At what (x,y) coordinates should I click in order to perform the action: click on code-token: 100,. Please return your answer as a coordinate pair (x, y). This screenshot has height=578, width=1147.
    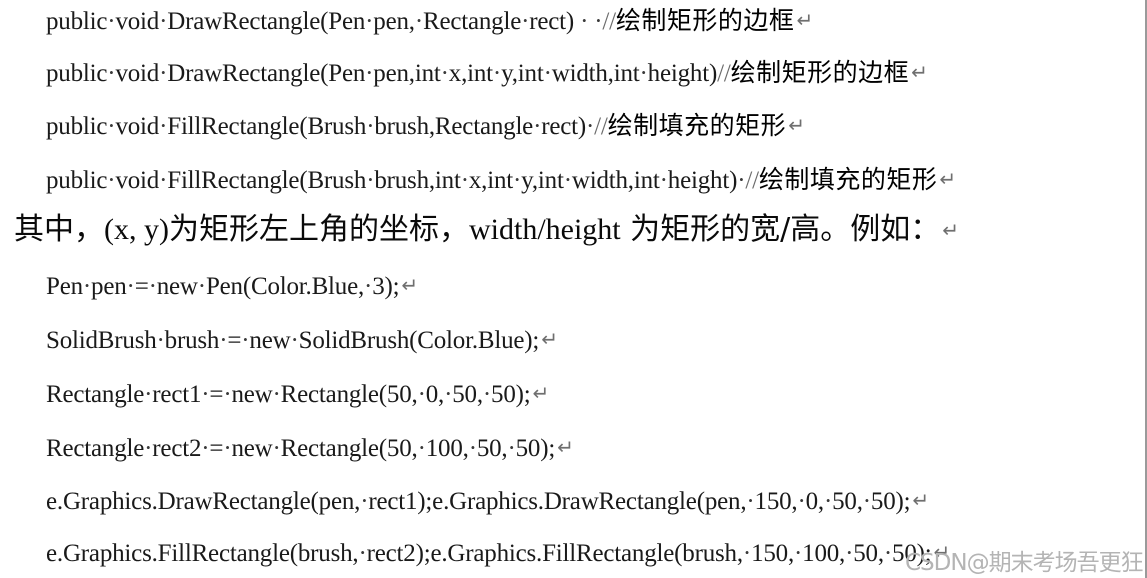
    Looking at the image, I should click on (824, 553).